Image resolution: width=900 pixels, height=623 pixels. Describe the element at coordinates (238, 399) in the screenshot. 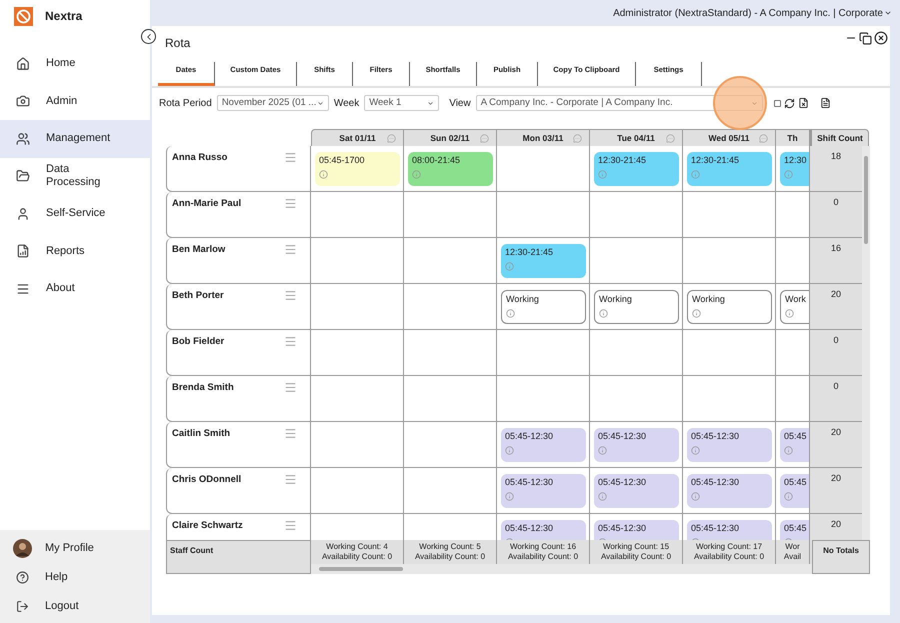

I see `staff-name-cell: Brenda Smith` at that location.